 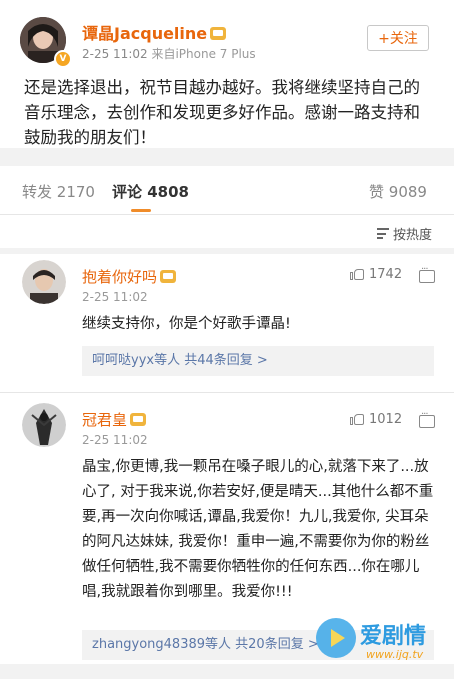 I want to click on replies-link: 呵呵哒yyx等人 共44条回复 >, so click(x=258, y=361).